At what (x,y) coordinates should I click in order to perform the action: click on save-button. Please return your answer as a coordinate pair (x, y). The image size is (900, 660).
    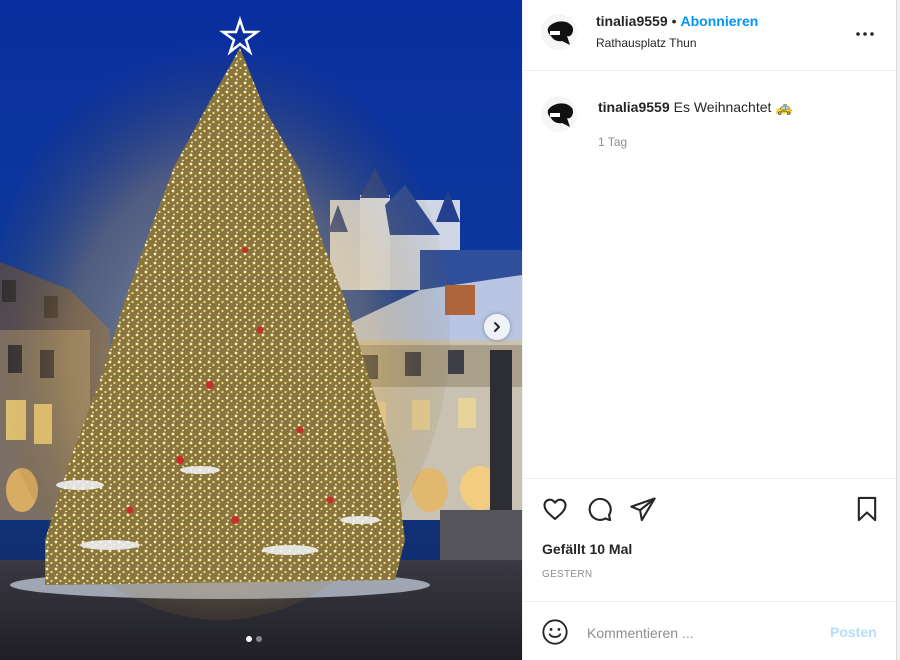
    Looking at the image, I should click on (867, 509).